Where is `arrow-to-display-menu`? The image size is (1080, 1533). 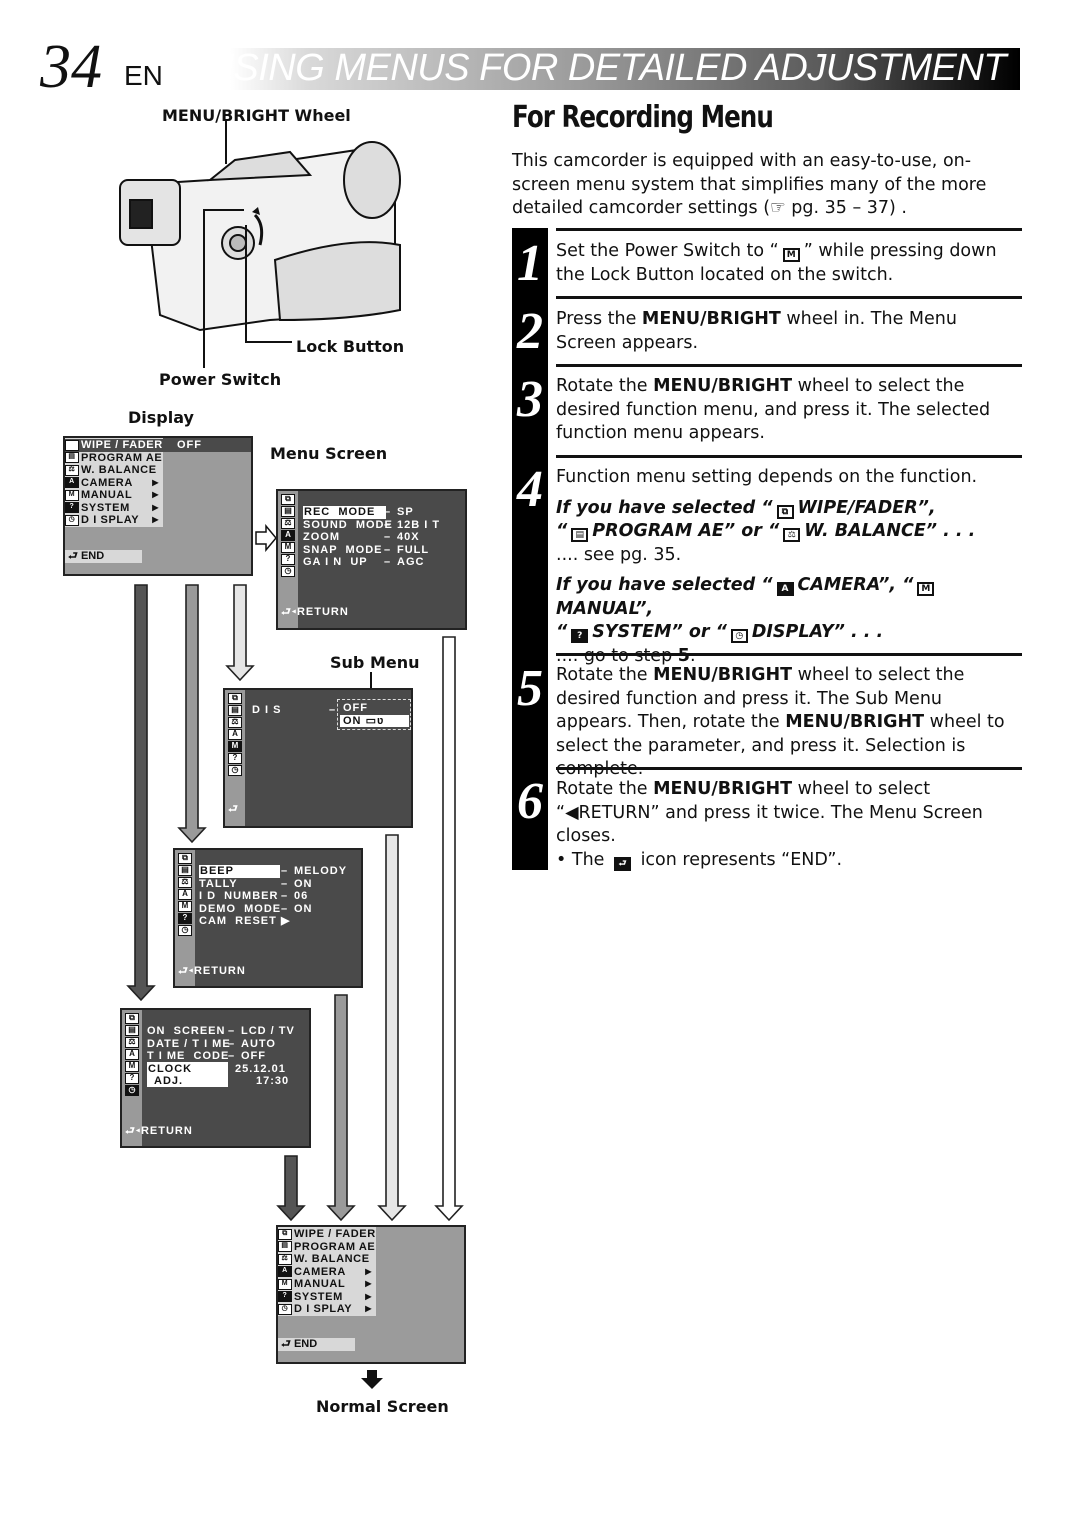
arrow-to-display-menu is located at coordinates (141, 793).